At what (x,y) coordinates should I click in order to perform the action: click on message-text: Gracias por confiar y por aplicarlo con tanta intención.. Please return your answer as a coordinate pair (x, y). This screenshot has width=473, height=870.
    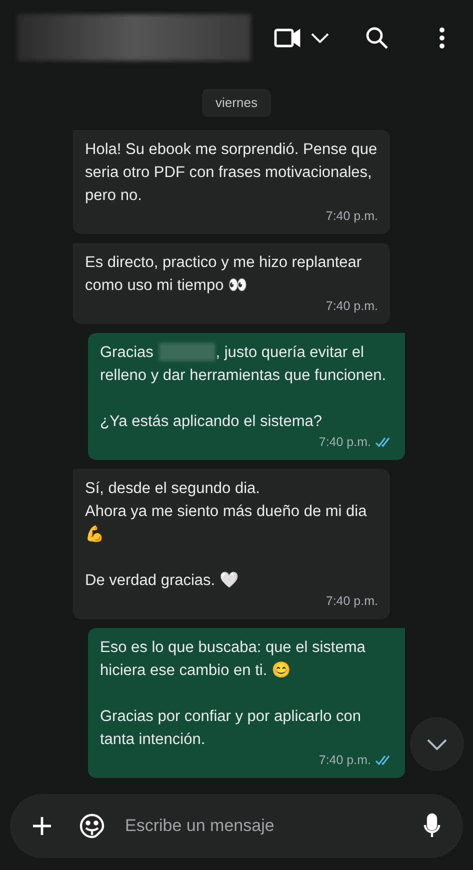
    Looking at the image, I should click on (231, 728).